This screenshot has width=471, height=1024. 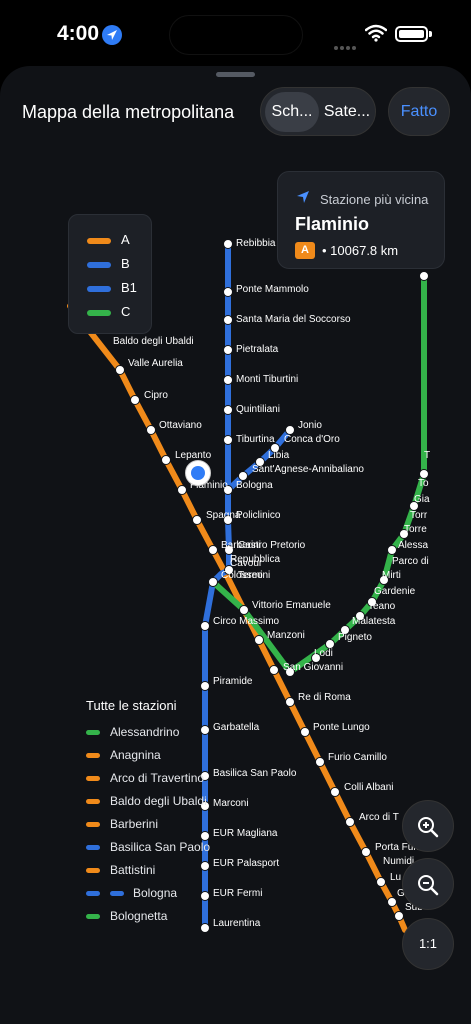 I want to click on nearest-station-distance: • 10067.8 km, so click(x=360, y=250).